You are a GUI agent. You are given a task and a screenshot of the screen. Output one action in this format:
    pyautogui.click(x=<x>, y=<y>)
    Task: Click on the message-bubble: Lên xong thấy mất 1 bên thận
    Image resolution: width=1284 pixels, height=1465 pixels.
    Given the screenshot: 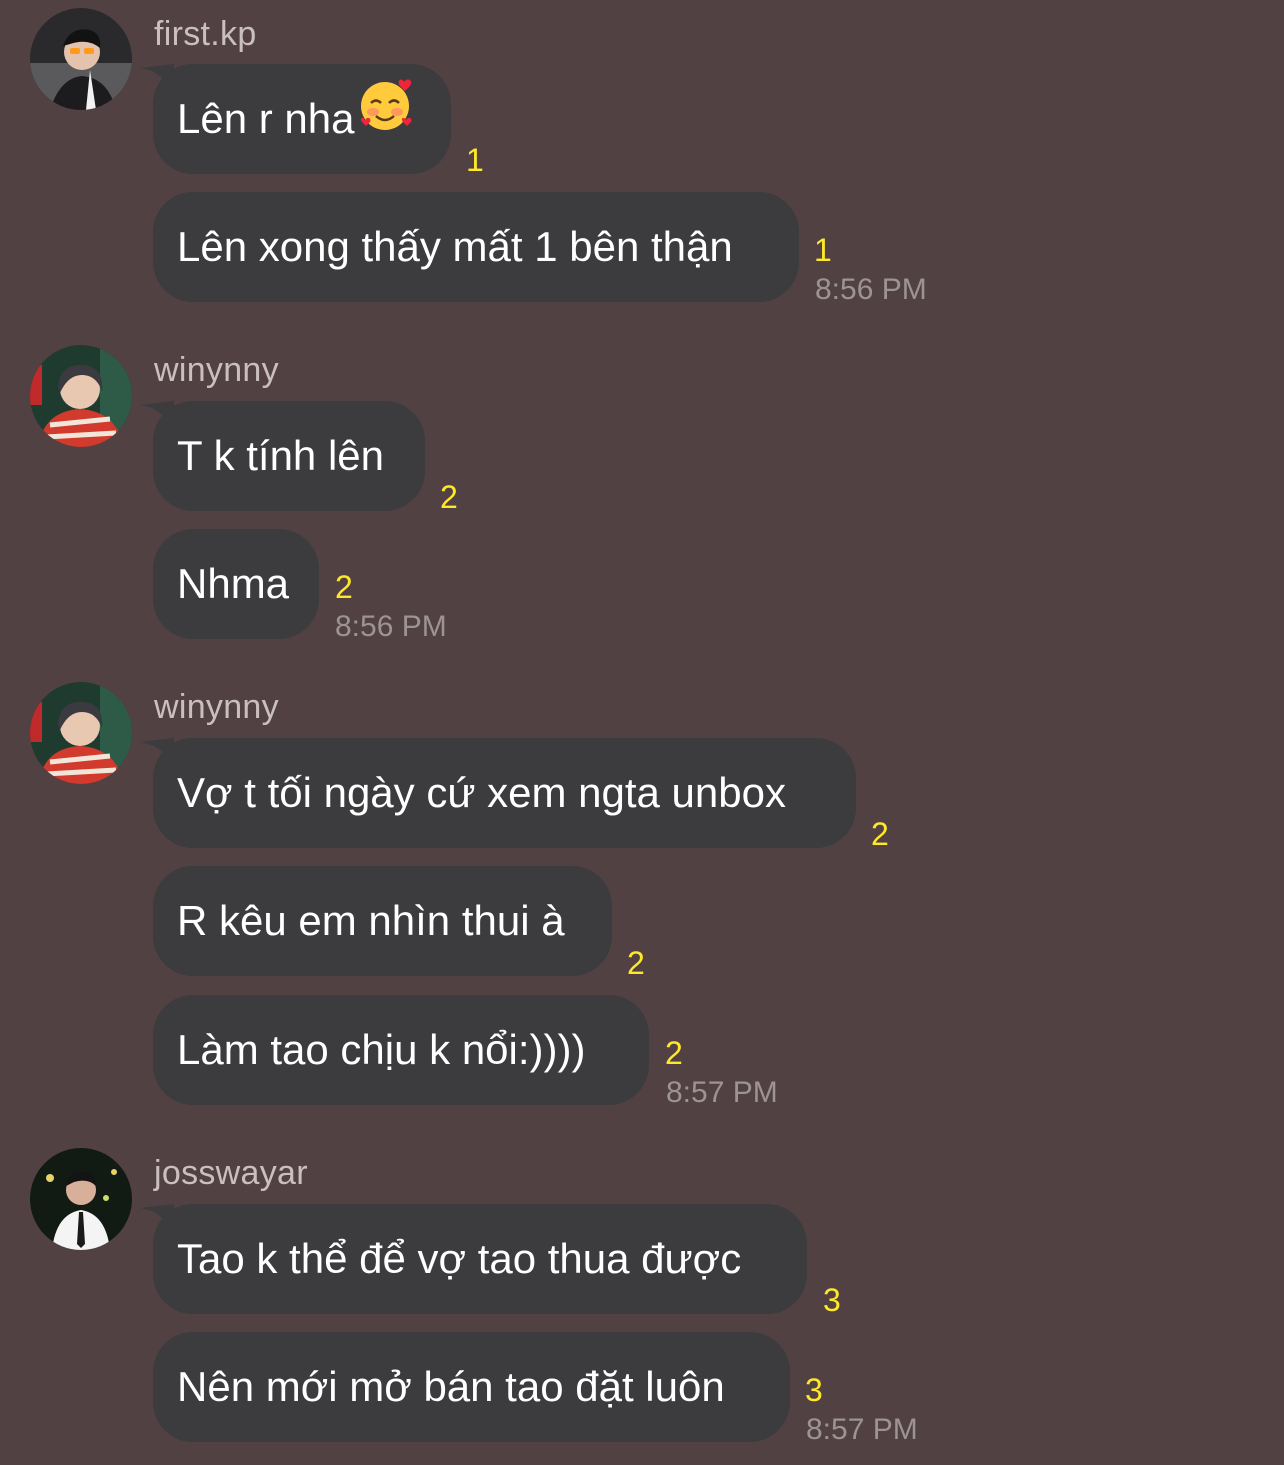 What is the action you would take?
    pyautogui.click(x=476, y=247)
    